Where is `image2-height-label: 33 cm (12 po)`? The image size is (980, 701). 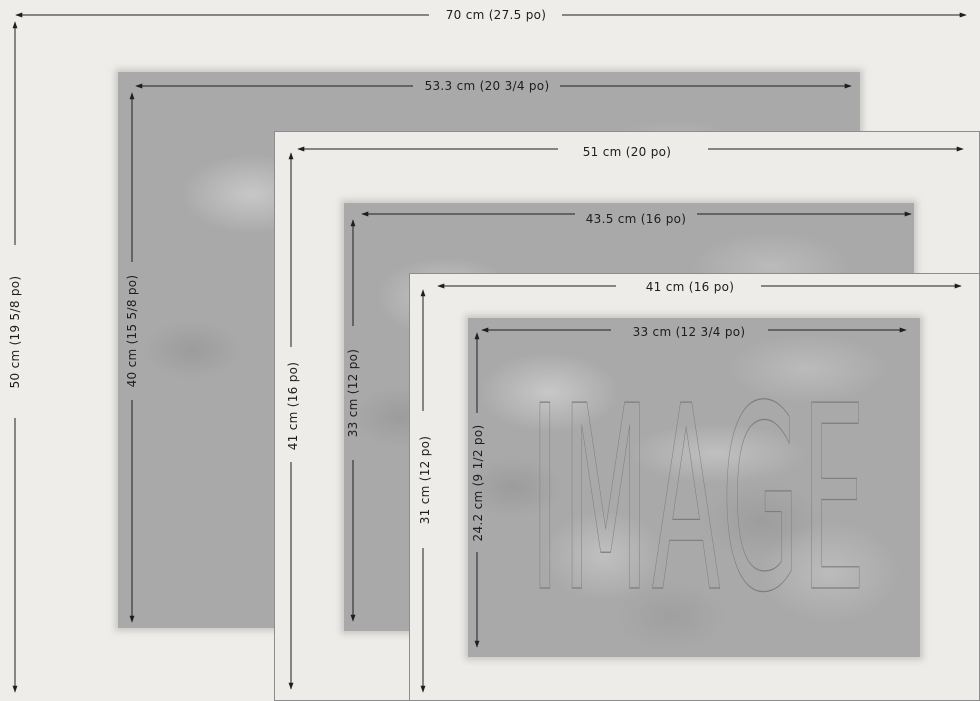 image2-height-label: 33 cm (12 po) is located at coordinates (353, 393).